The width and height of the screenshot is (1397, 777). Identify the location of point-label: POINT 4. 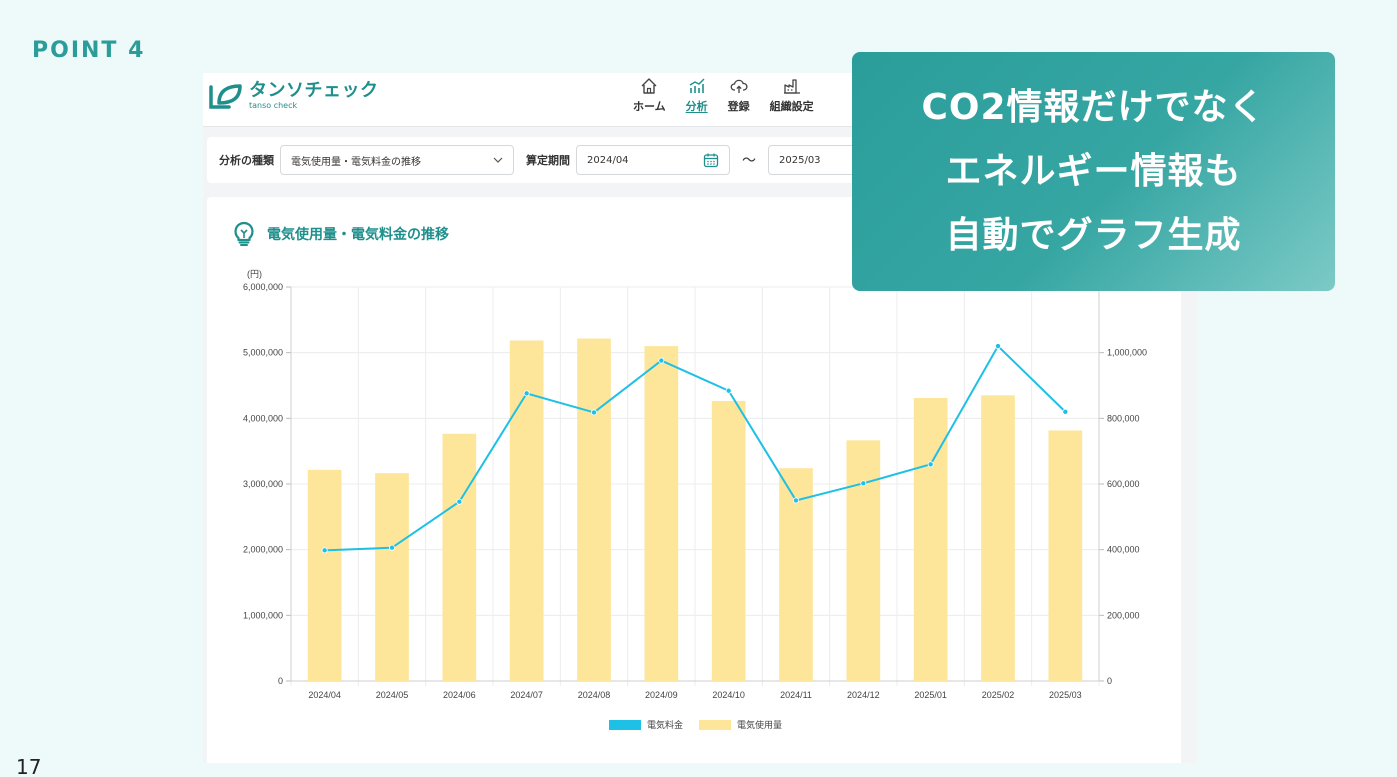
(89, 50).